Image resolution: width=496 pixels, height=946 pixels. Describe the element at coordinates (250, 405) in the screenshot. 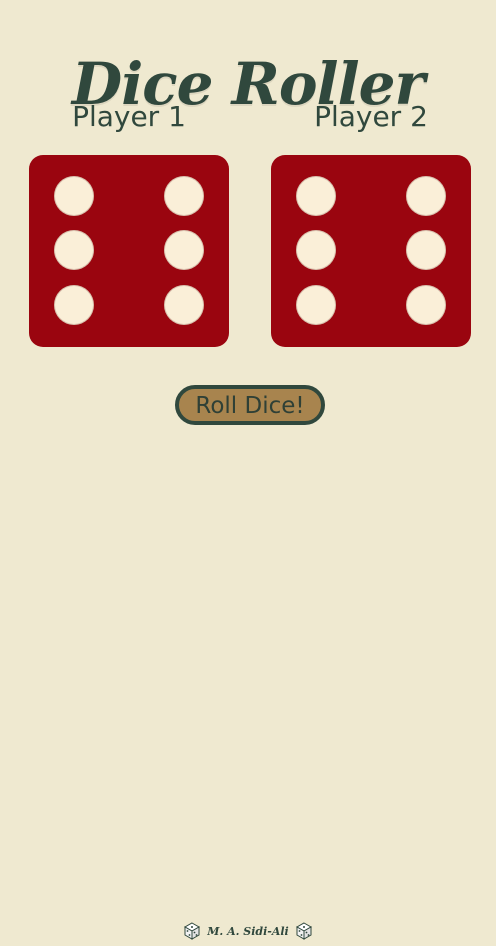

I see `roll-dice-button: Roll Dice!` at that location.